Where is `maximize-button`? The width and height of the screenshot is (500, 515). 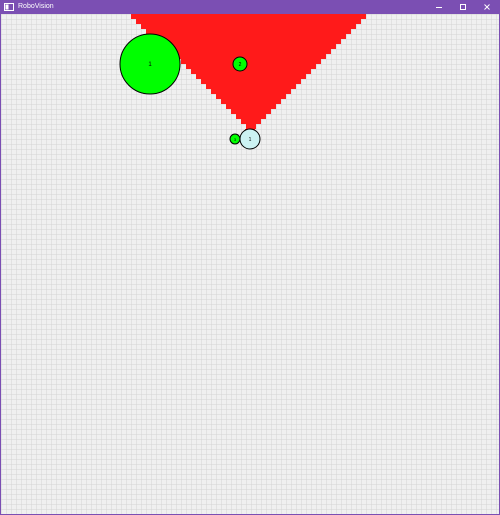
maximize-button is located at coordinates (463, 7).